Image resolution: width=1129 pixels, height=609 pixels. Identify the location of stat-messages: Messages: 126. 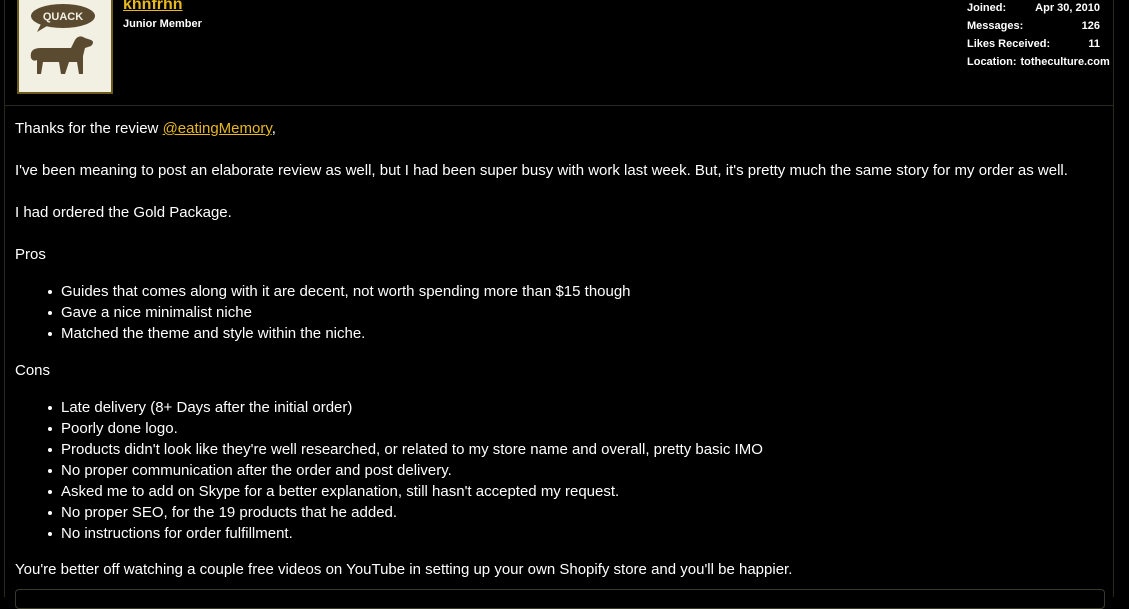
(1033, 29).